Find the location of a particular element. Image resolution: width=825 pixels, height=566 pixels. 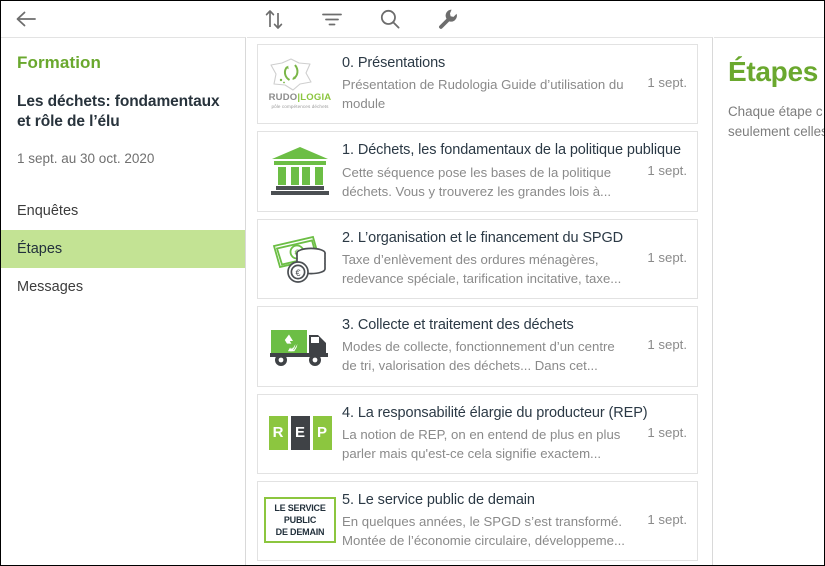

rep-letters-icon: R E P is located at coordinates (300, 432).